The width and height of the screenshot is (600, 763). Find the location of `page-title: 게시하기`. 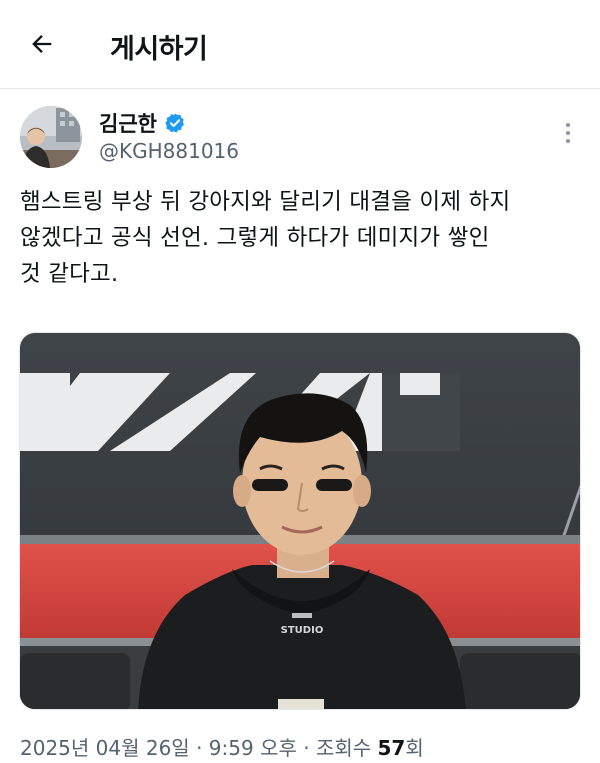

page-title: 게시하기 is located at coordinates (159, 49).